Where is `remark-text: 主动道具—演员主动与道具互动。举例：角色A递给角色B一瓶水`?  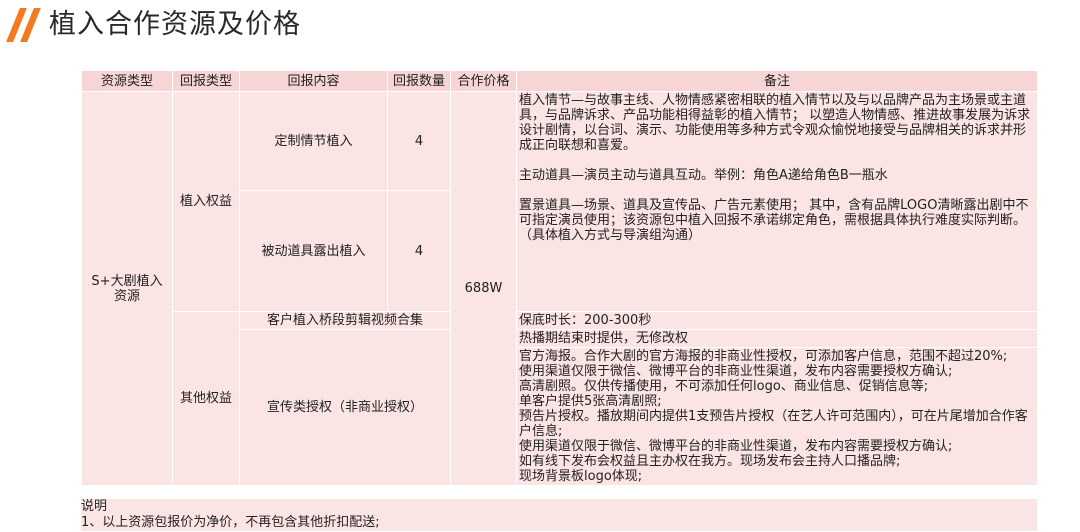 remark-text: 主动道具—演员主动与道具互动。举例：角色A递给角色B一瓶水 is located at coordinates (703, 175).